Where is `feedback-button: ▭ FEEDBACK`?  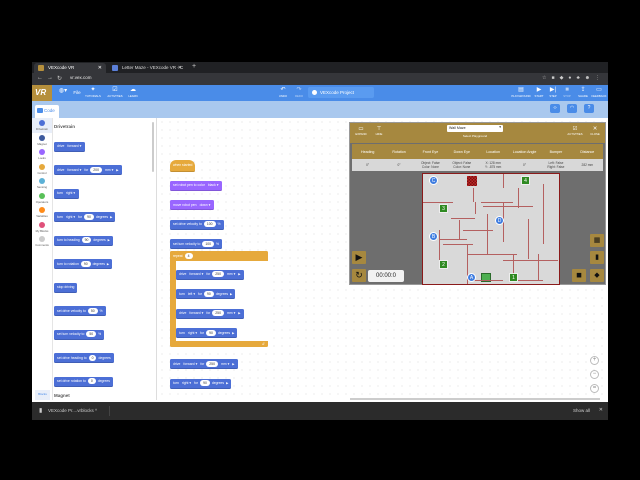 feedback-button: ▭ FEEDBACK is located at coordinates (598, 92).